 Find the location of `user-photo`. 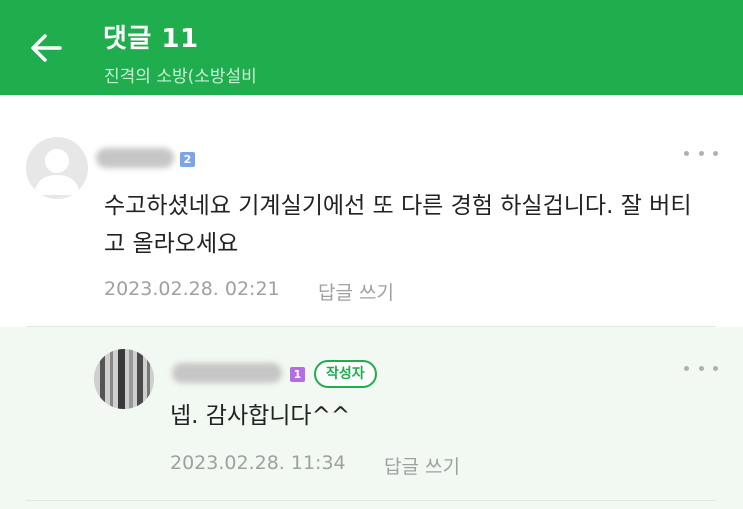

user-photo is located at coordinates (124, 379).